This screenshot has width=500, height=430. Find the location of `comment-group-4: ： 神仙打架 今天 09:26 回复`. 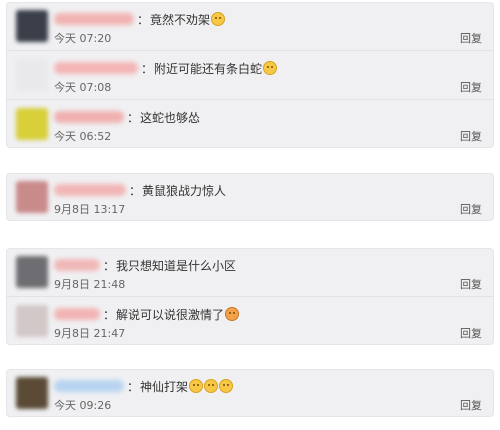

comment-group-4: ： 神仙打架 今天 09:26 回复 is located at coordinates (250, 393).